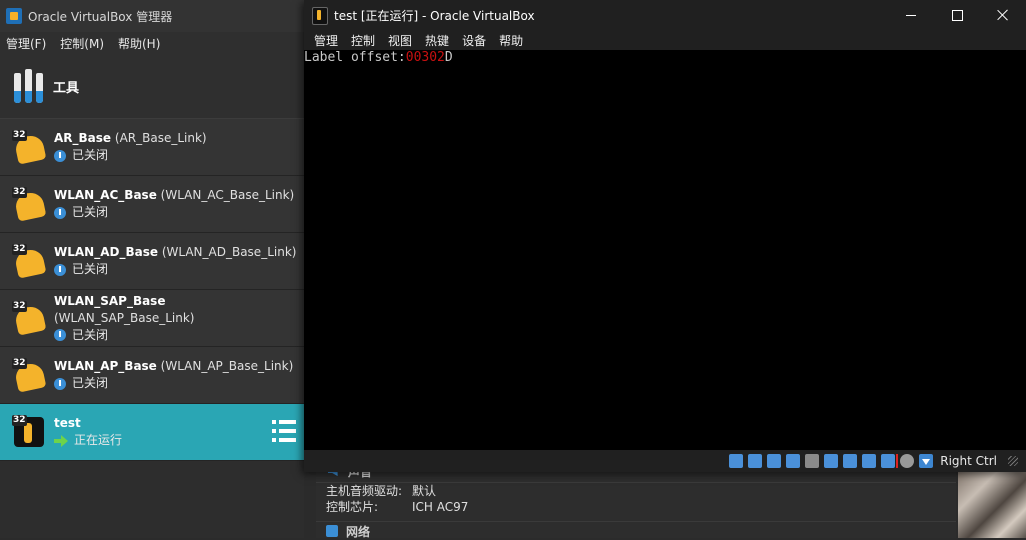 The width and height of the screenshot is (1026, 540). Describe the element at coordinates (424, 491) in the screenshot. I see `detail-value: 默认` at that location.